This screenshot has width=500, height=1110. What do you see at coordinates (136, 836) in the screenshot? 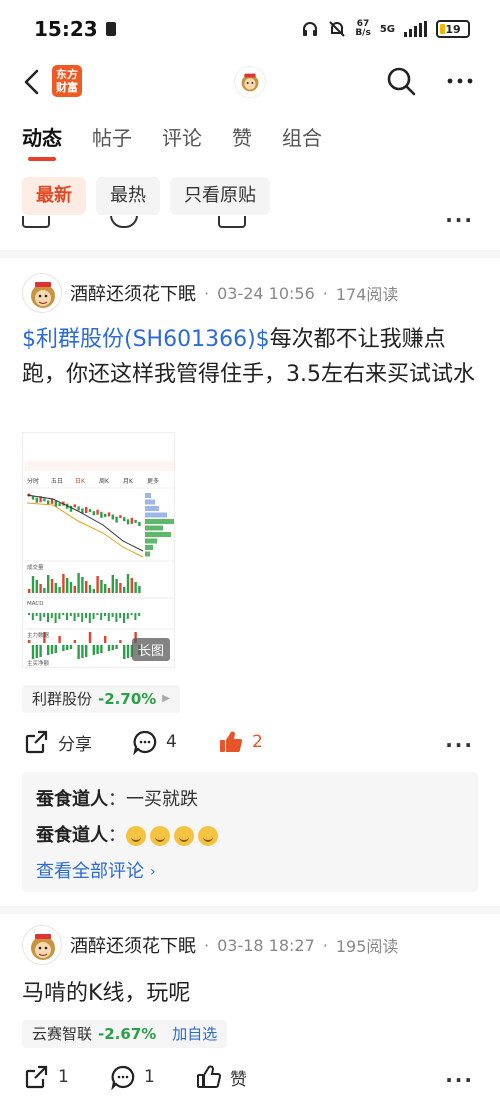
I see `sweat-smile-emoji-icon` at bounding box center [136, 836].